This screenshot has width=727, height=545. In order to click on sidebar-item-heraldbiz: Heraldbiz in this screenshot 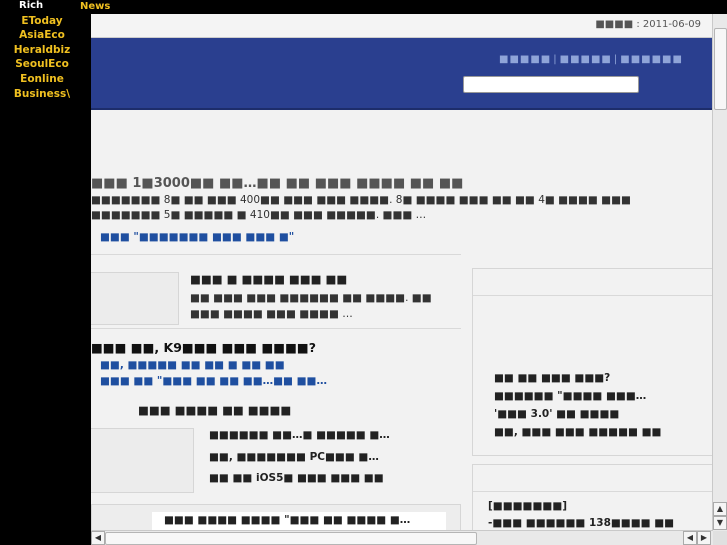, I will do `click(42, 50)`.